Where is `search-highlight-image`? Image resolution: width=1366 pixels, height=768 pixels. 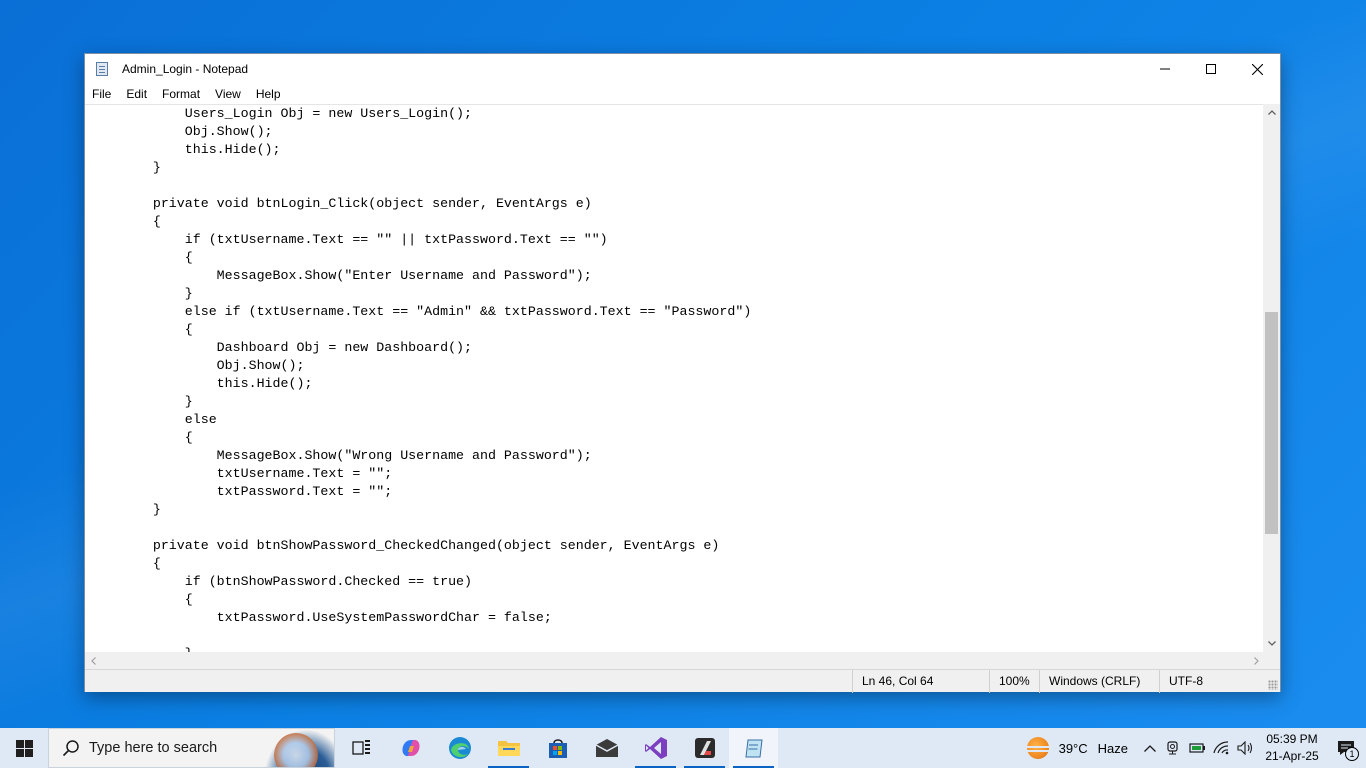
search-highlight-image is located at coordinates (299, 748).